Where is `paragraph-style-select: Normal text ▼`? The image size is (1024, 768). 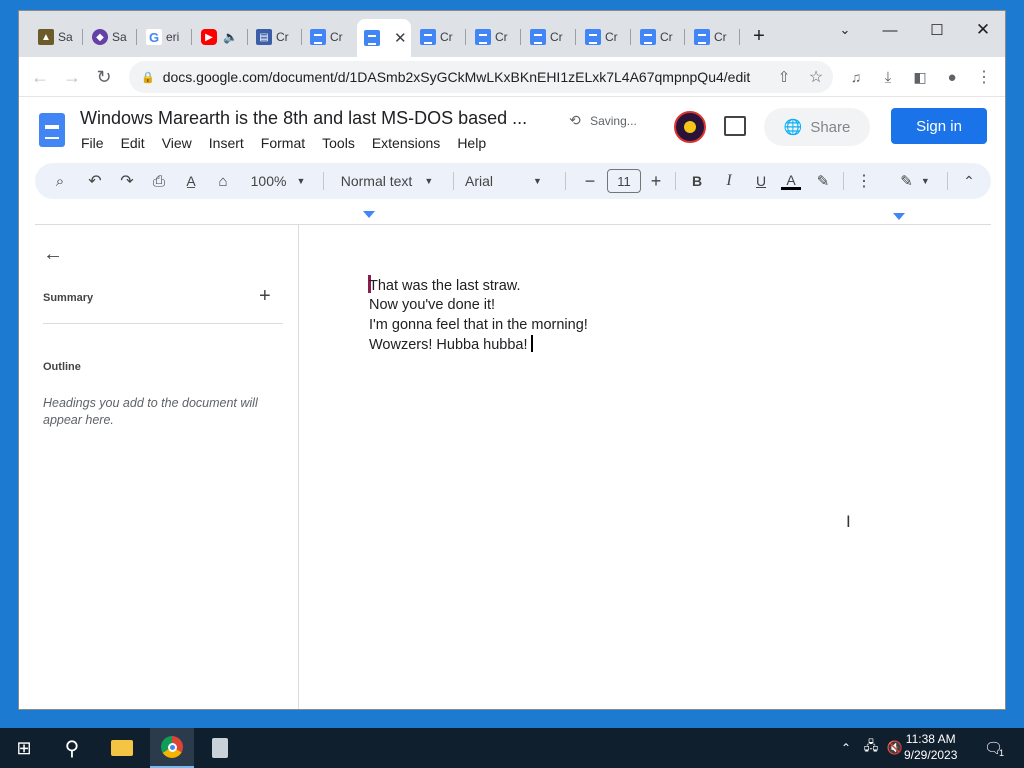 paragraph-style-select: Normal text ▼ is located at coordinates (387, 181).